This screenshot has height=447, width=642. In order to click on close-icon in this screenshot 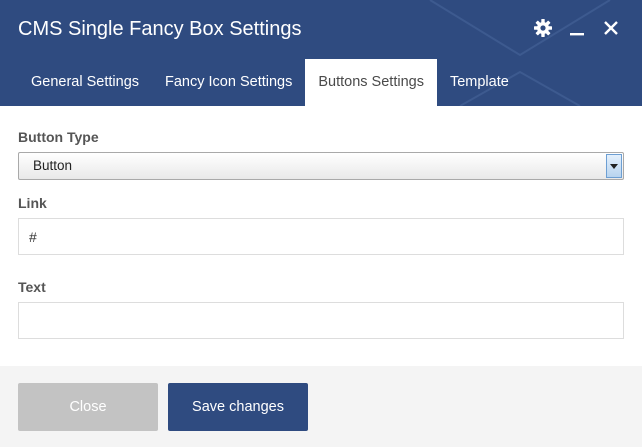, I will do `click(611, 28)`.